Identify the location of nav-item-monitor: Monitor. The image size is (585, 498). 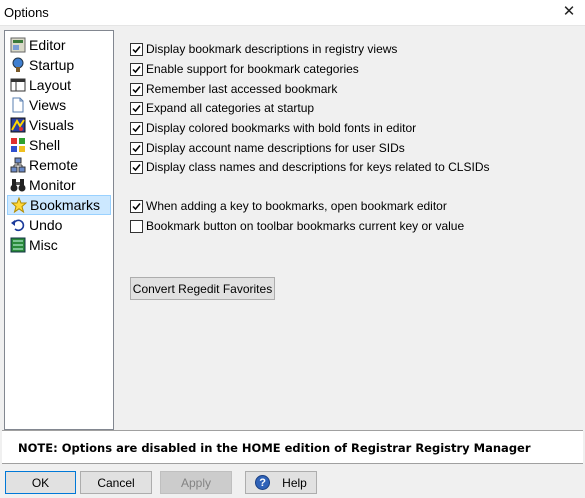
(59, 185).